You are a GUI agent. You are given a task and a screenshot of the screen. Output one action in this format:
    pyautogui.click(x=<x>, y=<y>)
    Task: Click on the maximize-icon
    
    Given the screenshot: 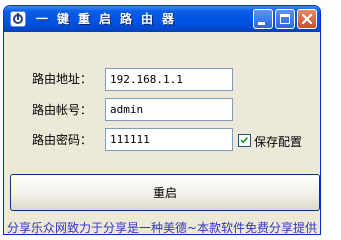 What is the action you would take?
    pyautogui.click(x=285, y=19)
    